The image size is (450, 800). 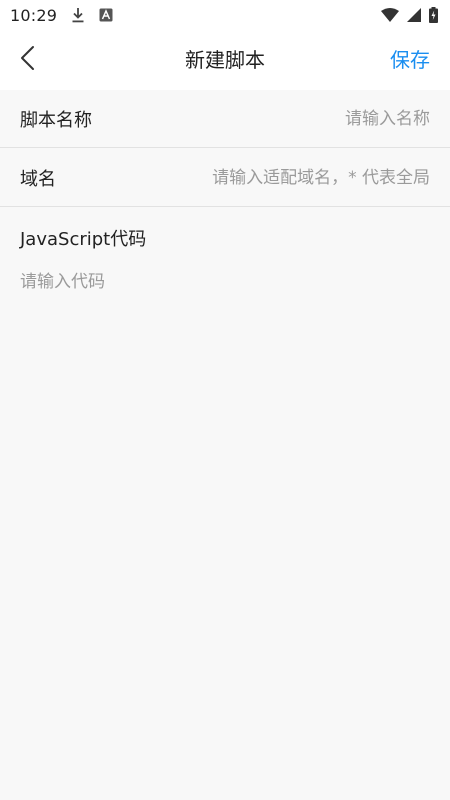 I want to click on domain-label: 域名, so click(x=38, y=179).